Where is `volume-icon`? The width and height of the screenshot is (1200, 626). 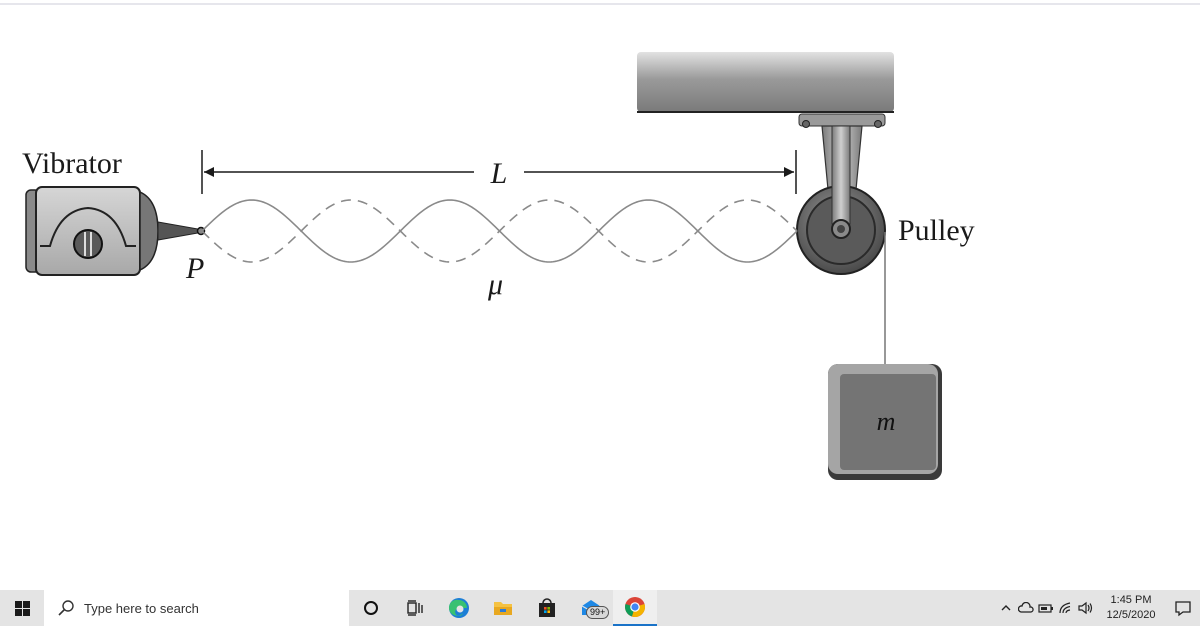 volume-icon is located at coordinates (1085, 608).